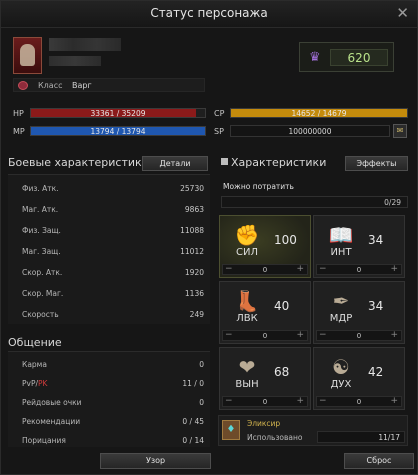 The height and width of the screenshot is (475, 418). I want to click on combat-power-box: ♛ 620, so click(346, 57).